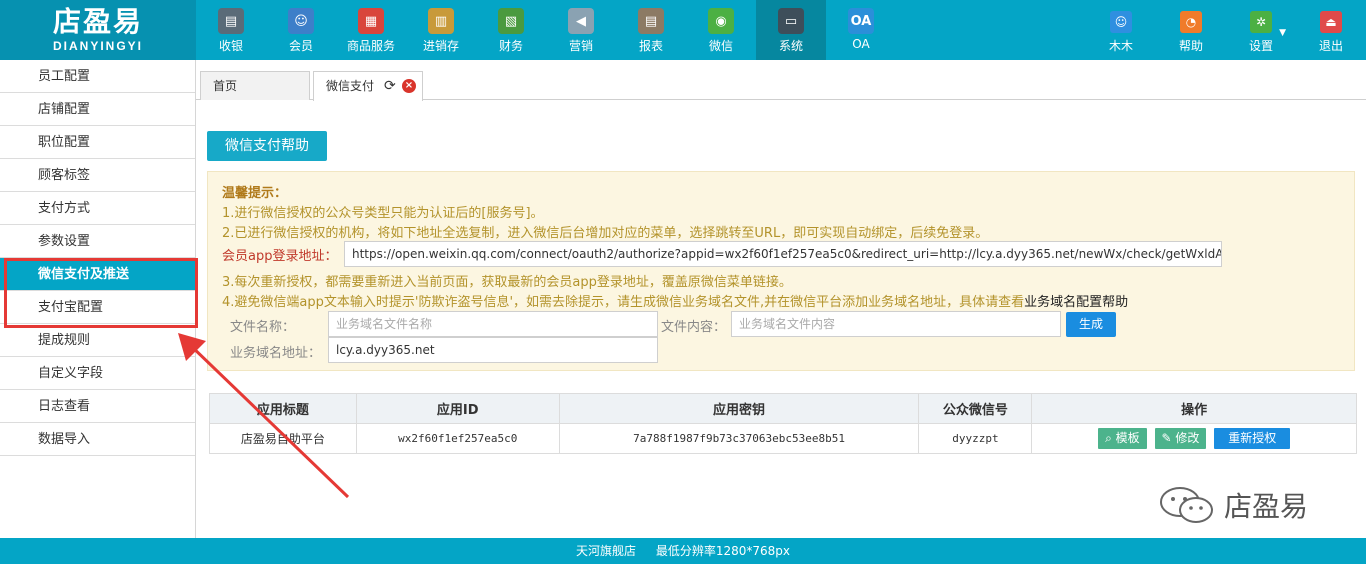 This screenshot has height=564, width=1366. I want to click on col-header-wechat-account: 公众微信号, so click(975, 408).